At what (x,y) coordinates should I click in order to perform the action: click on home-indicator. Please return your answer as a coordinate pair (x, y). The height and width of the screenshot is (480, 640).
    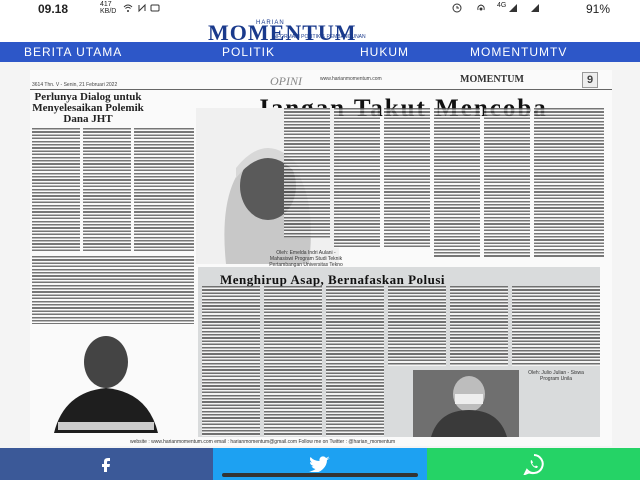
    Looking at the image, I should click on (320, 475).